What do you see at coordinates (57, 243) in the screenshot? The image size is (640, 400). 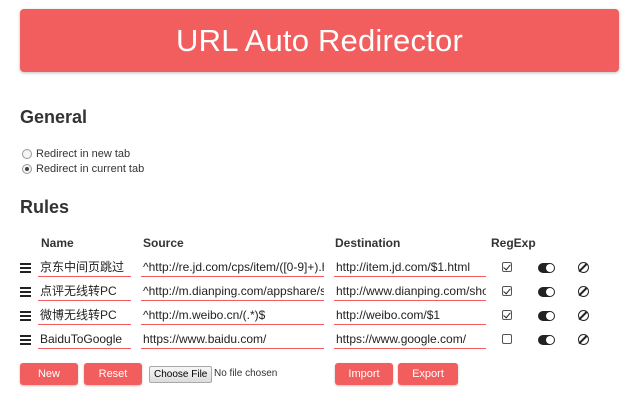 I see `column-header-name: Name` at bounding box center [57, 243].